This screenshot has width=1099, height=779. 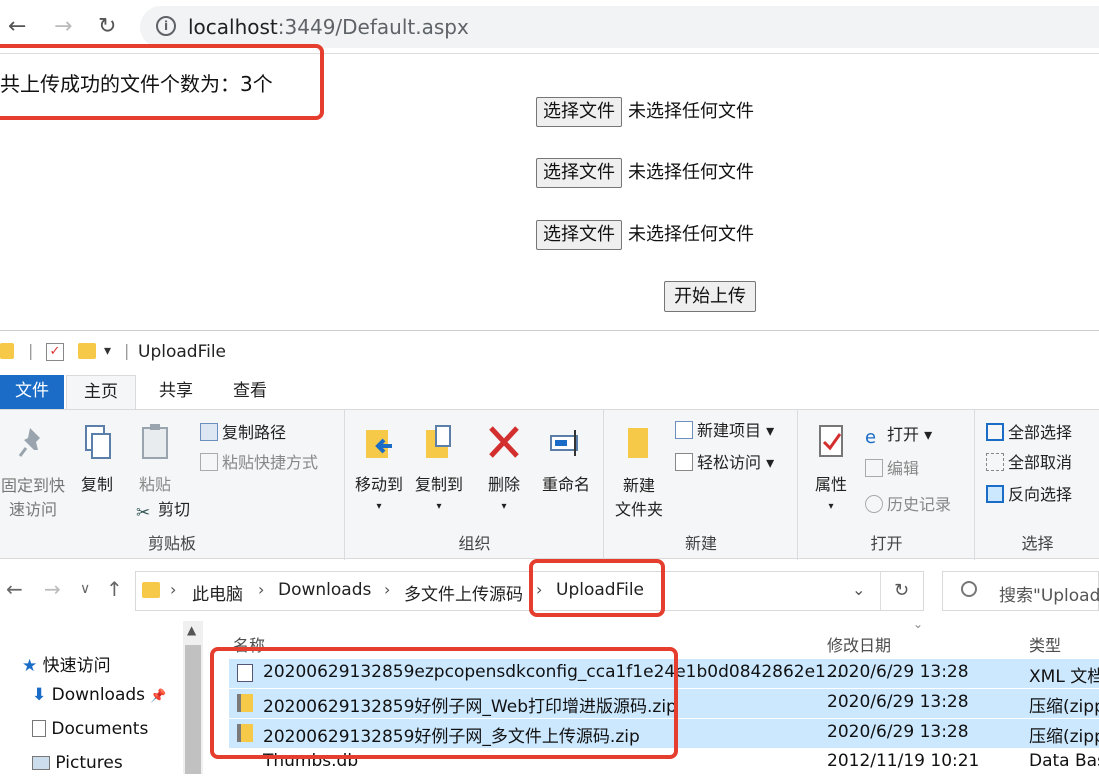 I want to click on paste-button: 粘贴, so click(x=155, y=459).